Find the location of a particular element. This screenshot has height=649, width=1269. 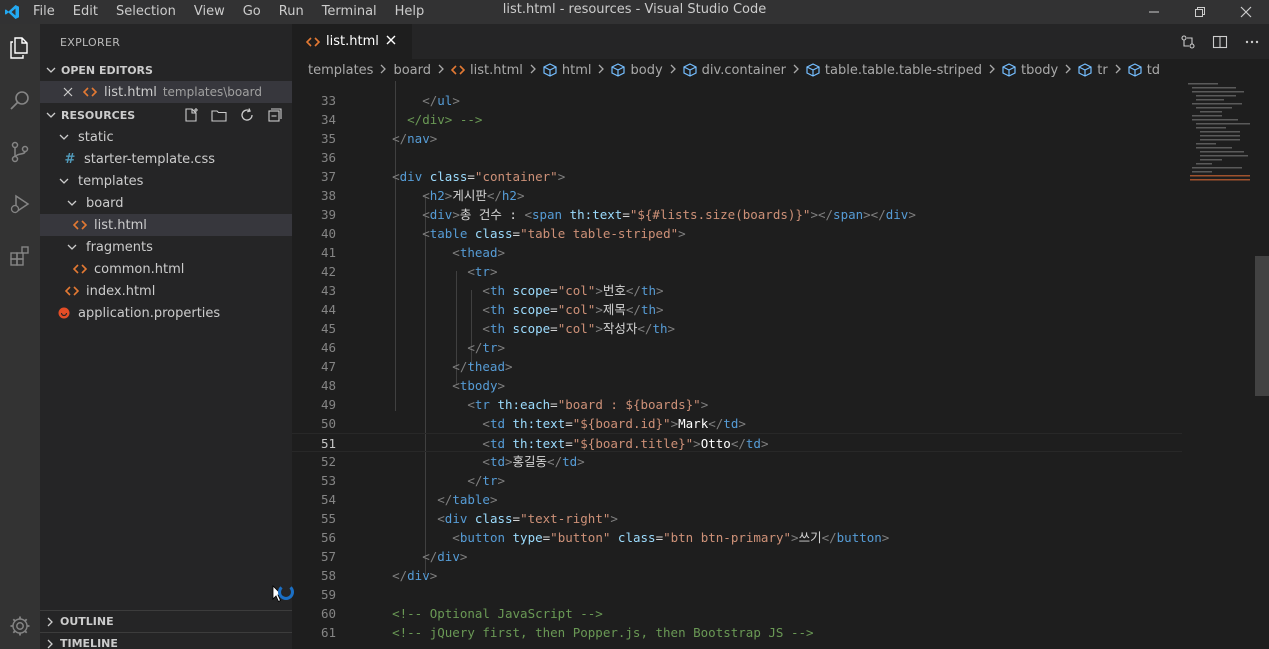

chevron-down-icon is located at coordinates (51, 115).